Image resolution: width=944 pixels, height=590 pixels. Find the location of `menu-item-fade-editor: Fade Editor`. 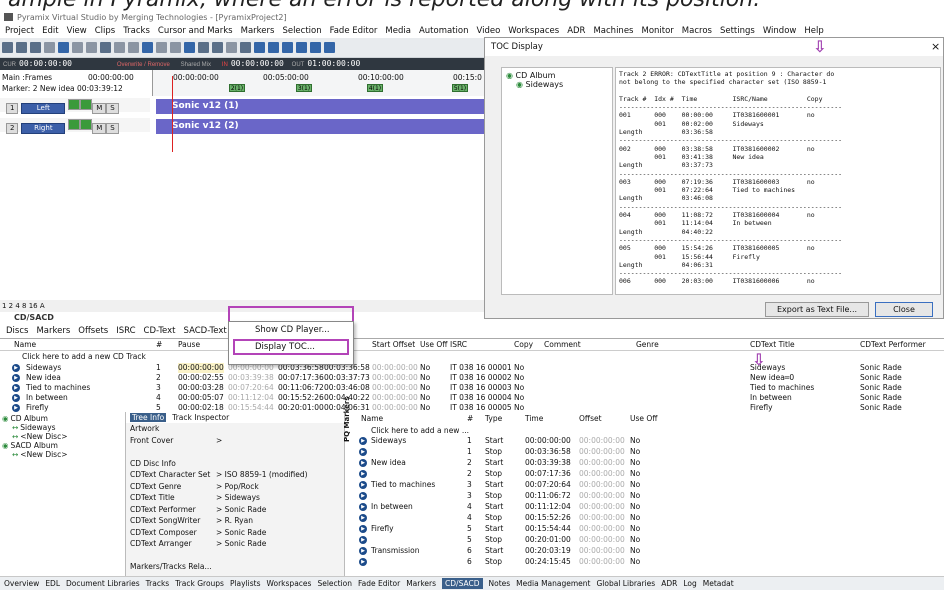

menu-item-fade-editor: Fade Editor is located at coordinates (354, 31).